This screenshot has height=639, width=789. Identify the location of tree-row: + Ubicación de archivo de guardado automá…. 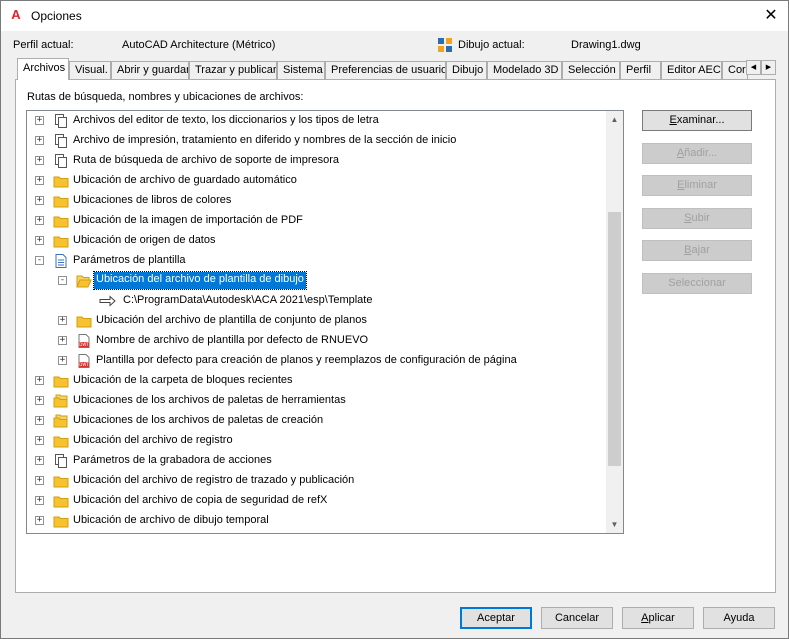
(317, 181).